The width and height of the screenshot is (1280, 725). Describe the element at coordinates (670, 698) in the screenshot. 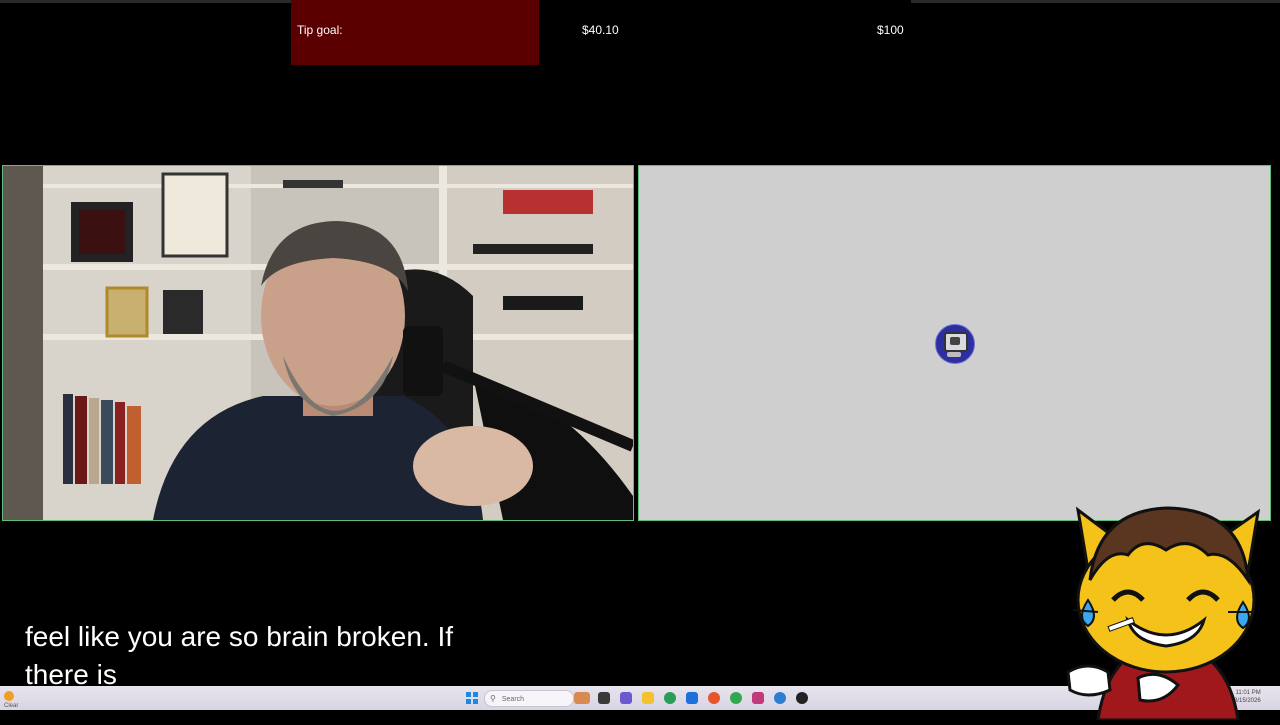

I see `chrome-icon` at that location.